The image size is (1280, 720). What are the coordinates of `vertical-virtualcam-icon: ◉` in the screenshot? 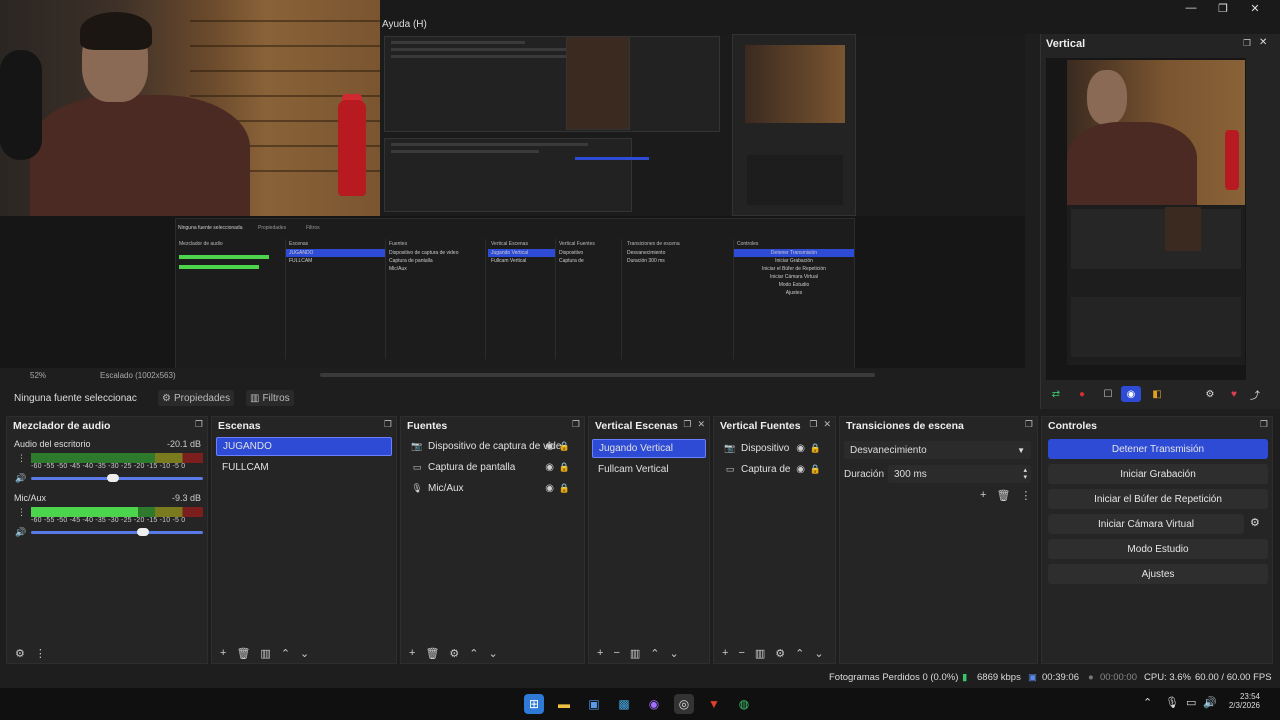 It's located at (1131, 394).